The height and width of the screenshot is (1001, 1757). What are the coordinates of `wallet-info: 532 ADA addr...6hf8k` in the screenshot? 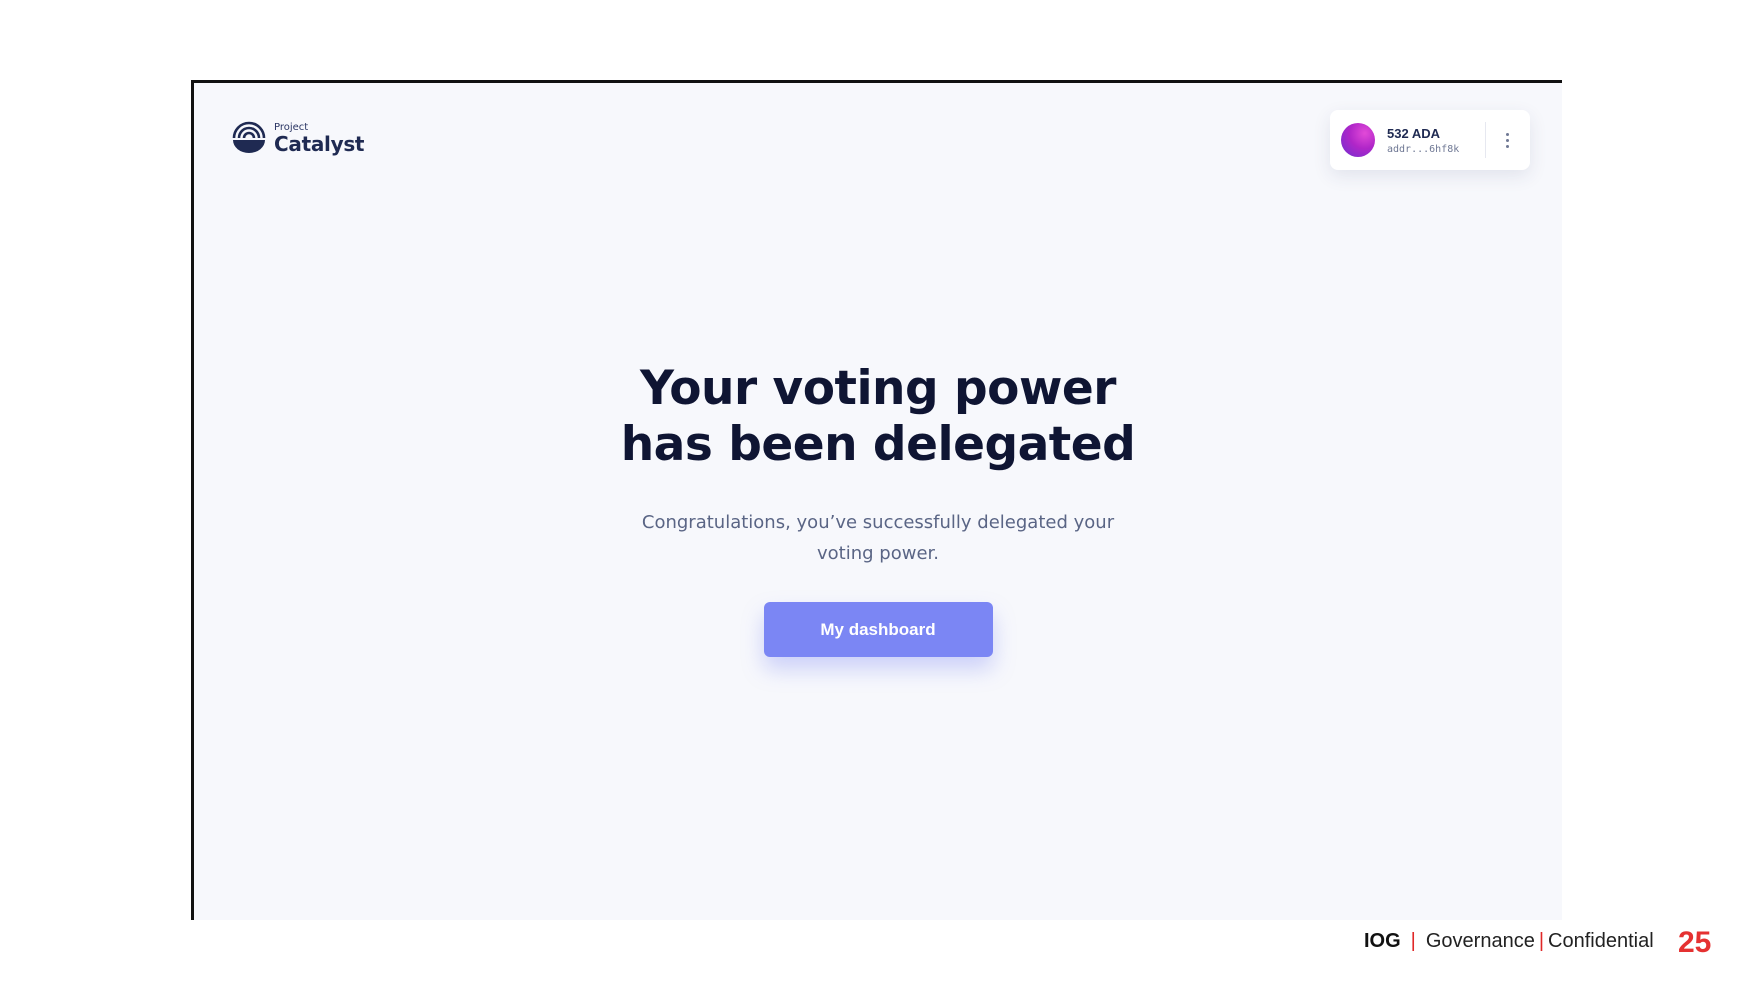 It's located at (1423, 140).